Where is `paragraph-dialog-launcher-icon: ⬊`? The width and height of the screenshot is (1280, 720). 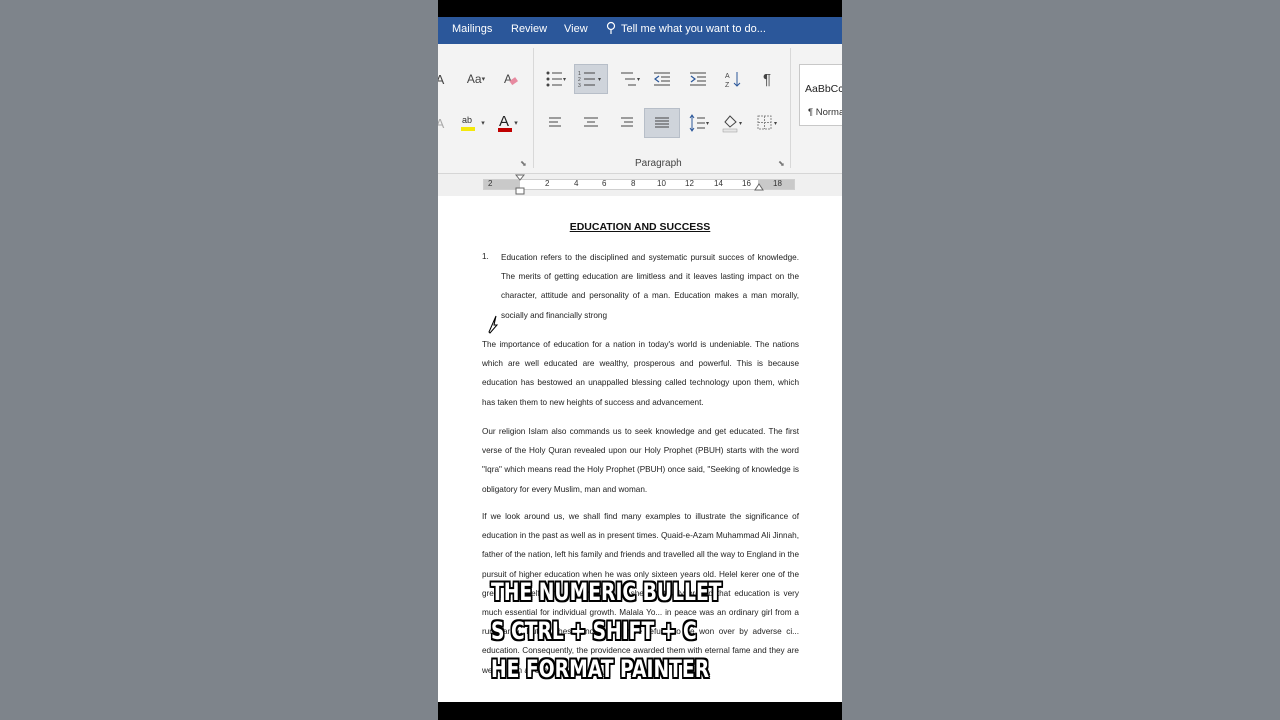 paragraph-dialog-launcher-icon: ⬊ is located at coordinates (781, 163).